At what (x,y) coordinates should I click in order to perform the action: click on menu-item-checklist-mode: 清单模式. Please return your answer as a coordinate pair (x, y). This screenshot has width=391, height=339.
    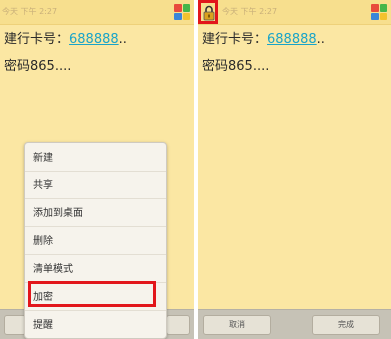
    Looking at the image, I should click on (95, 269).